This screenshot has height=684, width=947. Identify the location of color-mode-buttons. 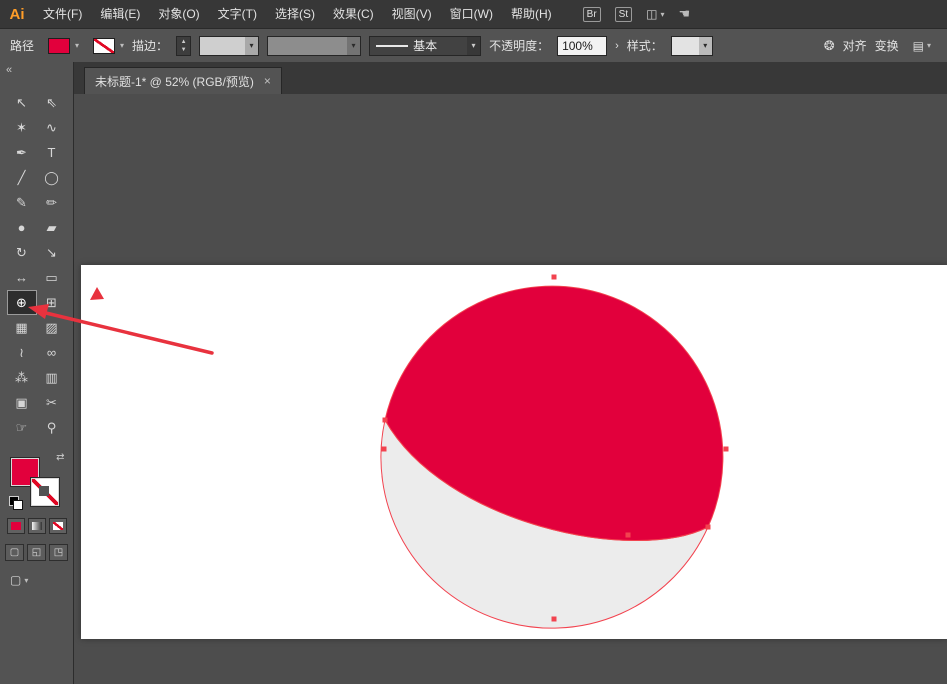
(36, 526).